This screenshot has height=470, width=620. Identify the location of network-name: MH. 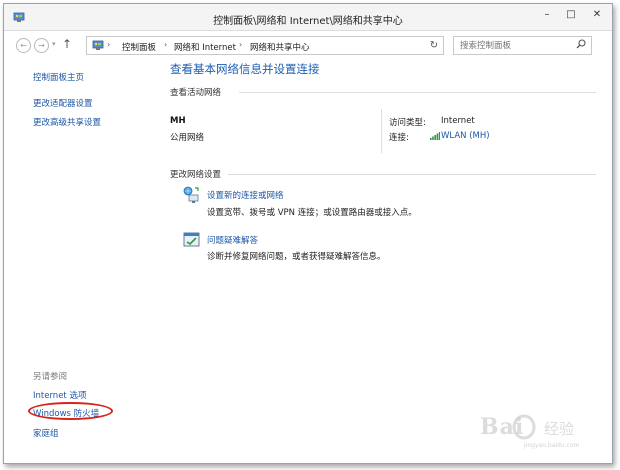
(178, 121).